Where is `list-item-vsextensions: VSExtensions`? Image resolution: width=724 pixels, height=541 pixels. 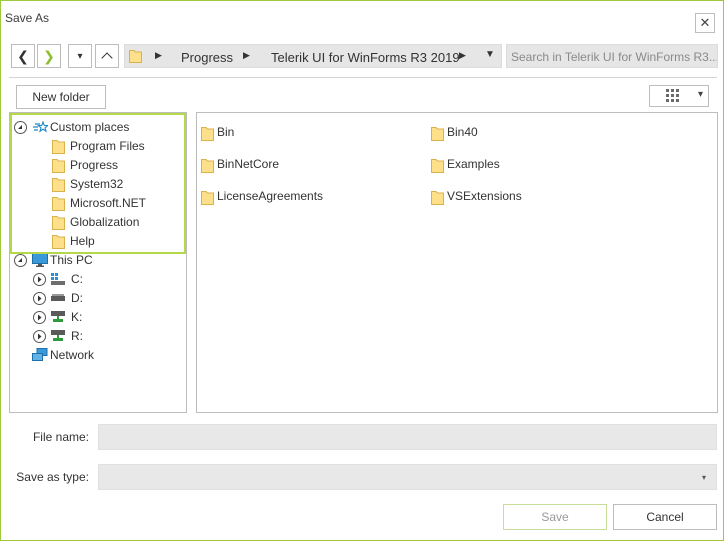
list-item-vsextensions: VSExtensions is located at coordinates (531, 197).